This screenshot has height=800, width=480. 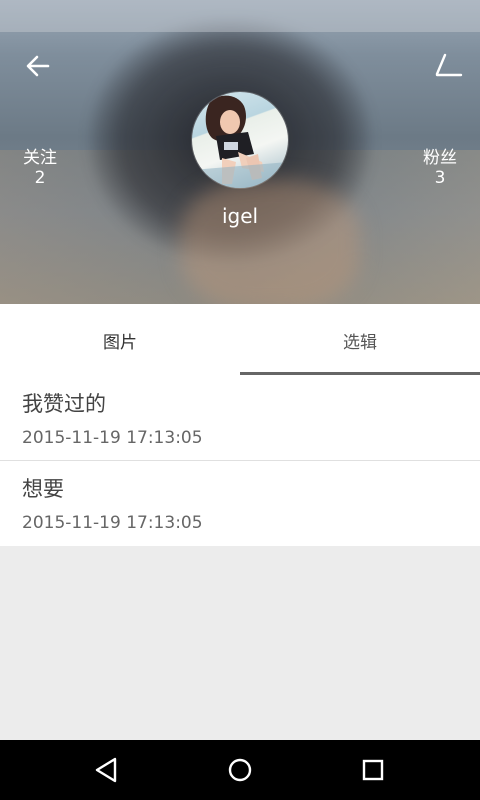 I want to click on back-button, so click(x=38, y=66).